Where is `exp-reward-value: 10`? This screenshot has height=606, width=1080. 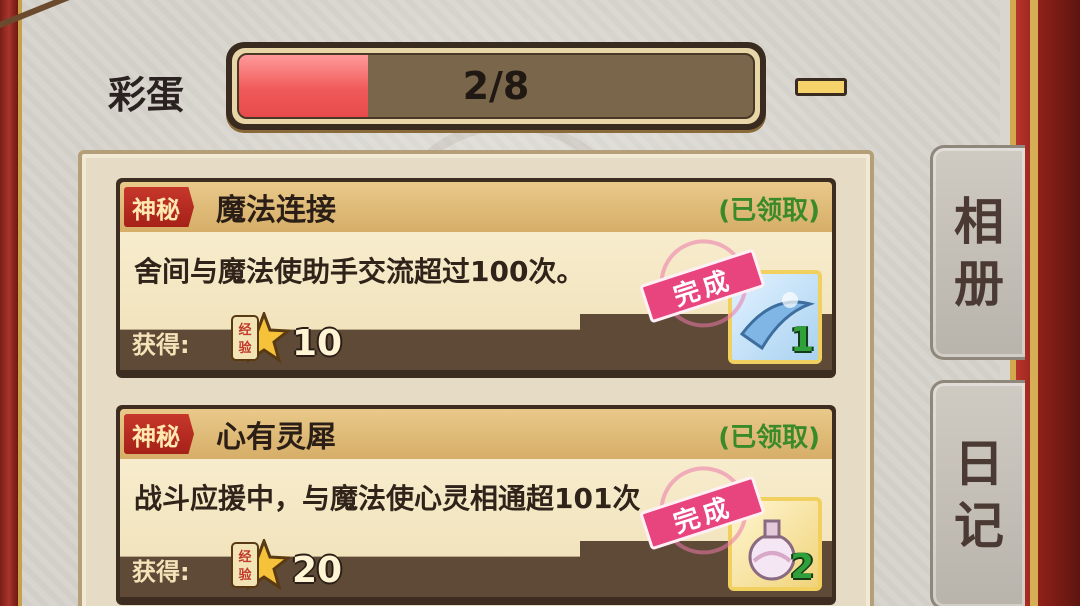
exp-reward-value: 10 is located at coordinates (317, 343).